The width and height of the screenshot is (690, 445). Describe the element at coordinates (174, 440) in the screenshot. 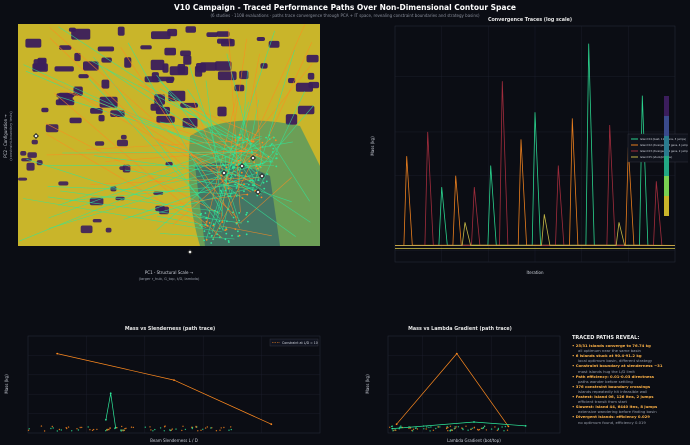

I see `sl-xlabel: Beam Slenderness L / D` at that location.